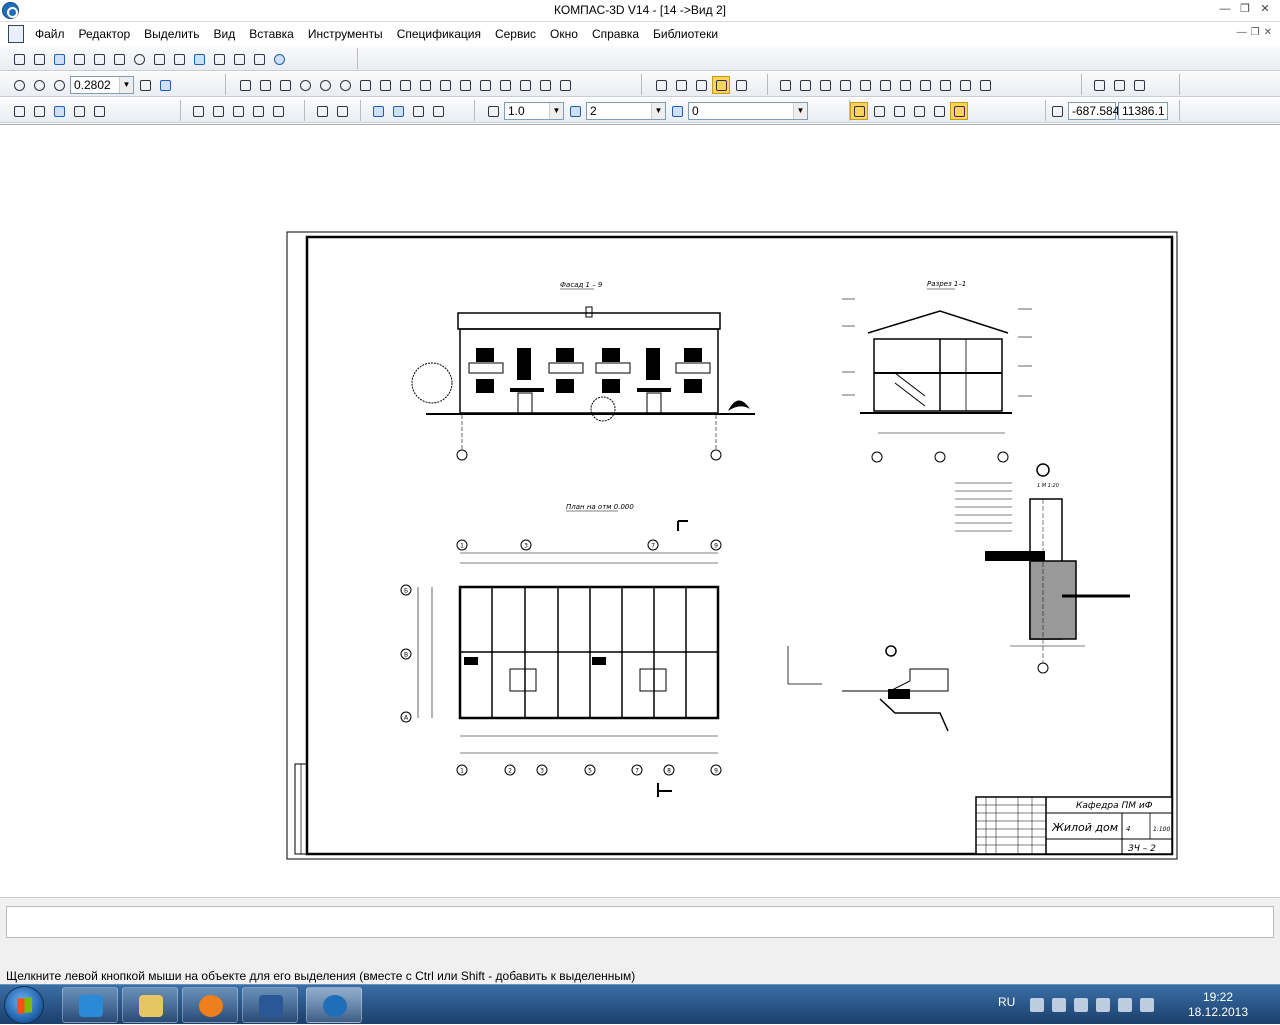 This screenshot has width=1280, height=1025. Describe the element at coordinates (198, 111) in the screenshot. I see `cut-icon` at that location.